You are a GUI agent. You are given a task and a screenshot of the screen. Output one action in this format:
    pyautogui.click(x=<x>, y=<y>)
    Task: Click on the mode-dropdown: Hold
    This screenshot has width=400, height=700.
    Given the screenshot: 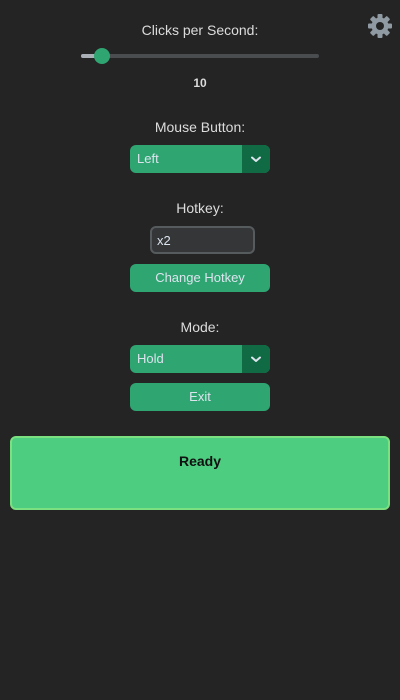 What is the action you would take?
    pyautogui.click(x=200, y=359)
    